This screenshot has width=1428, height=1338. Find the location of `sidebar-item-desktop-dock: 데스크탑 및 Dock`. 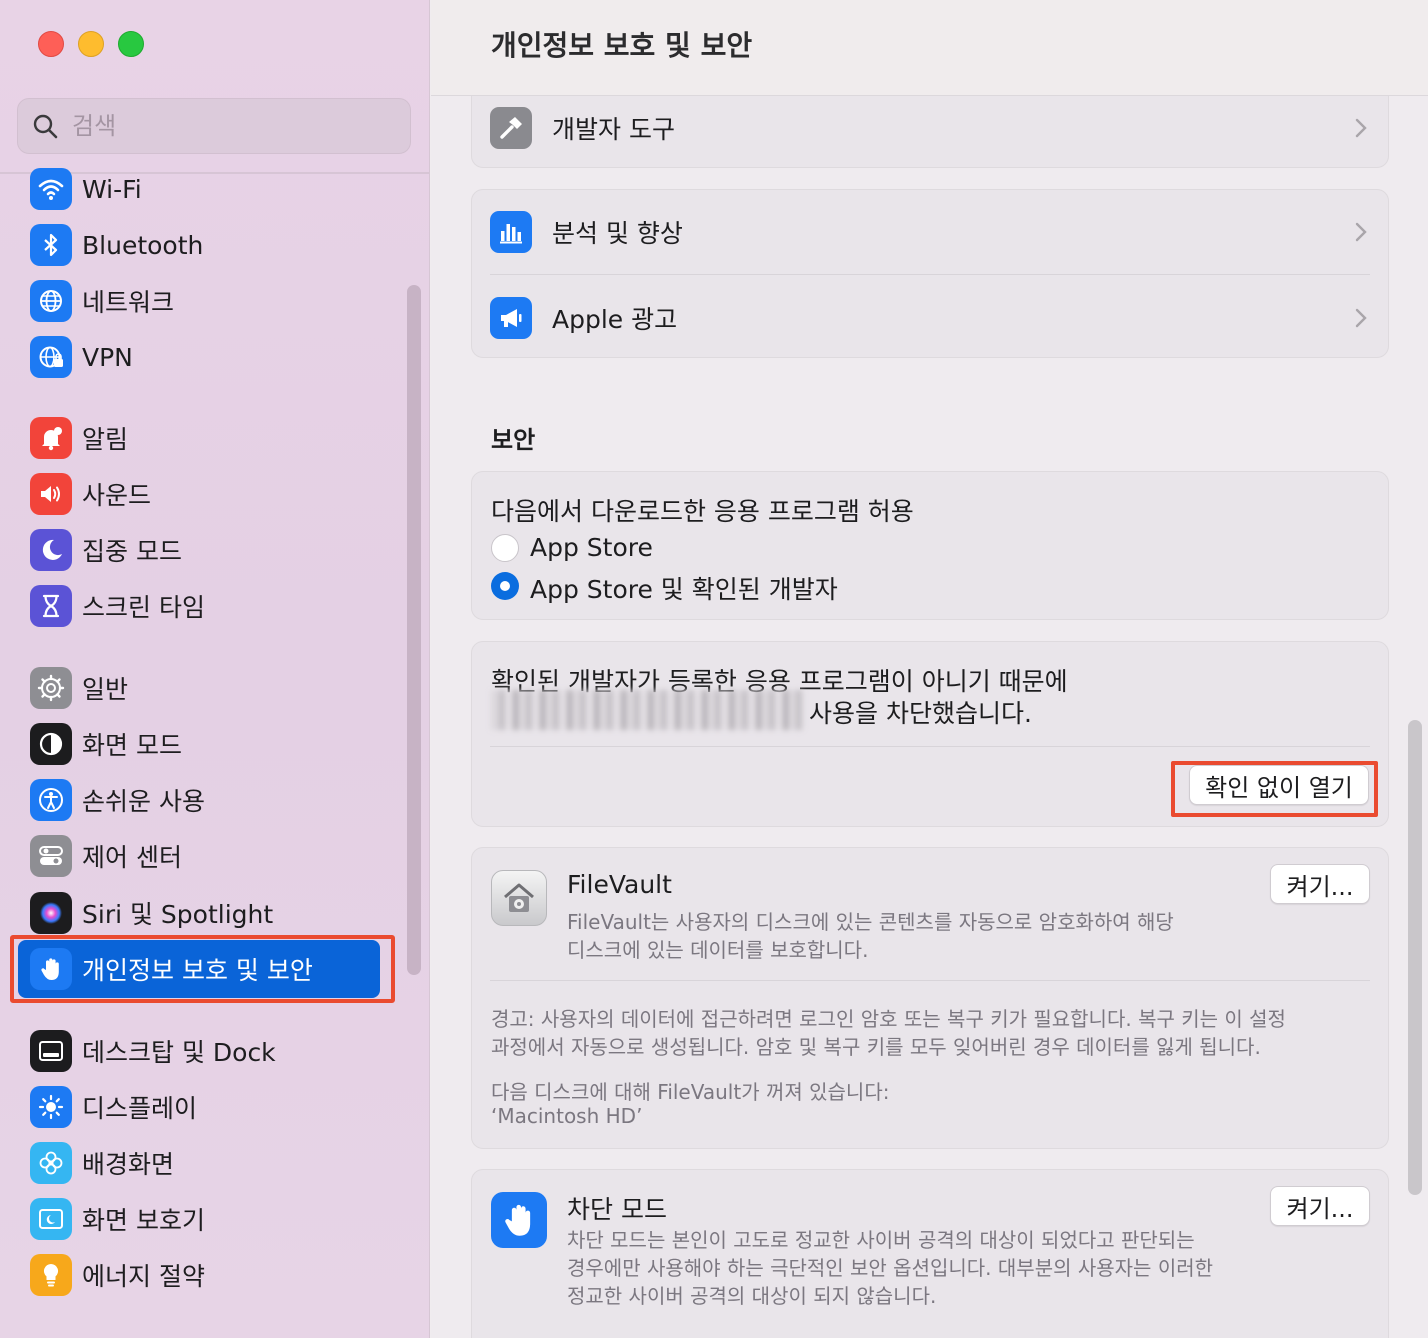

sidebar-item-desktop-dock: 데스크탑 및 Dock is located at coordinates (210, 1051).